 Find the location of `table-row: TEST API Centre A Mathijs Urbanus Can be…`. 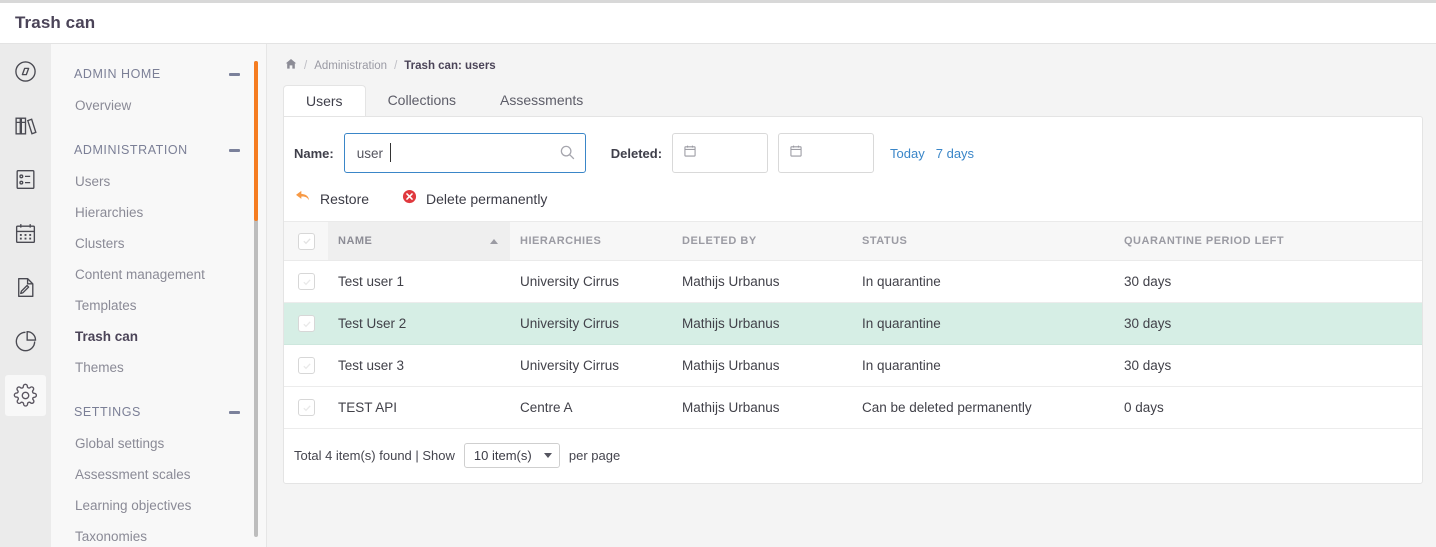

table-row: TEST API Centre A Mathijs Urbanus Can be… is located at coordinates (853, 407).